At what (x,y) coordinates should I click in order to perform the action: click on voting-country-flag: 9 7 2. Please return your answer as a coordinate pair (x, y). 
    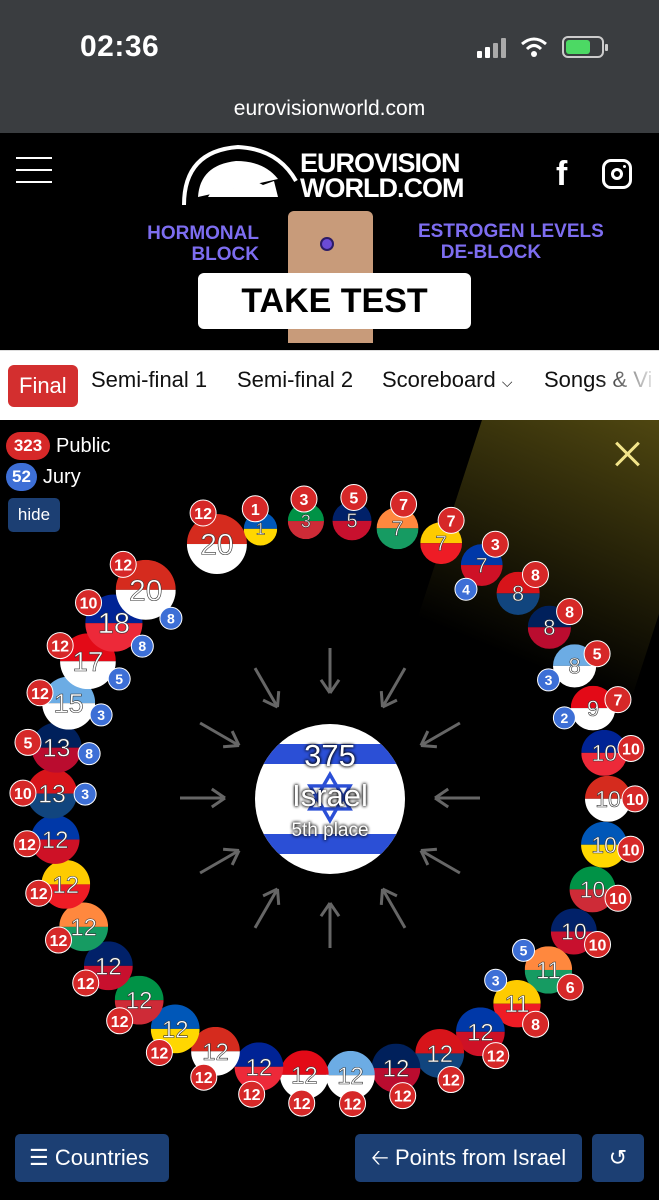
    Looking at the image, I should click on (592, 708).